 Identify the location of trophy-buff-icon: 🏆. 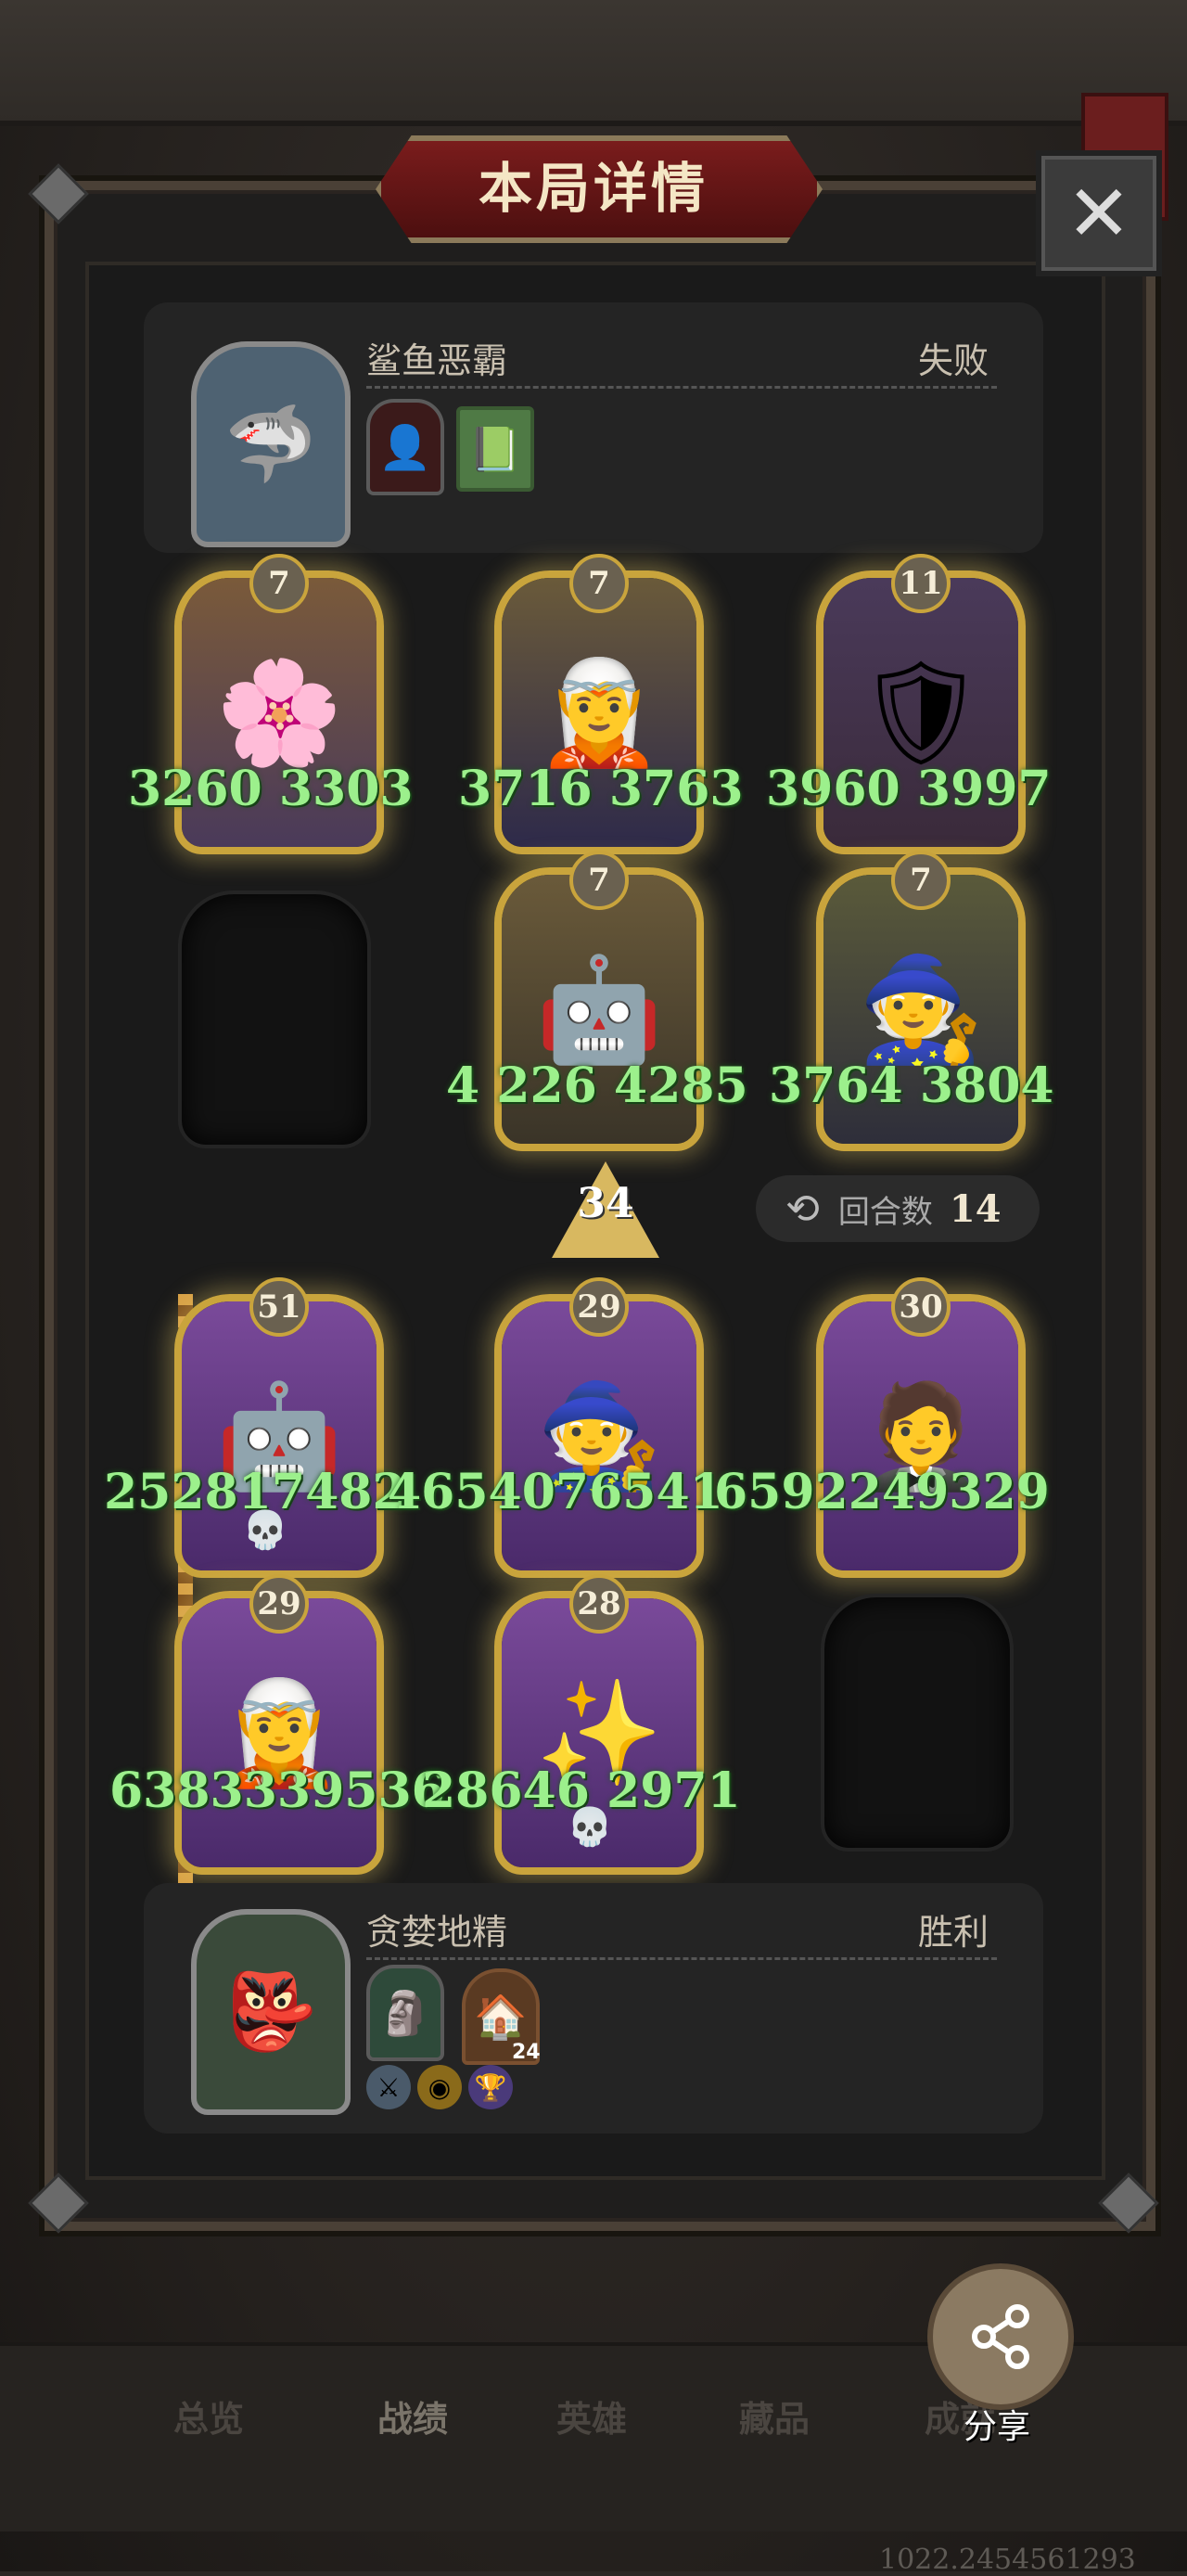
(490, 2087).